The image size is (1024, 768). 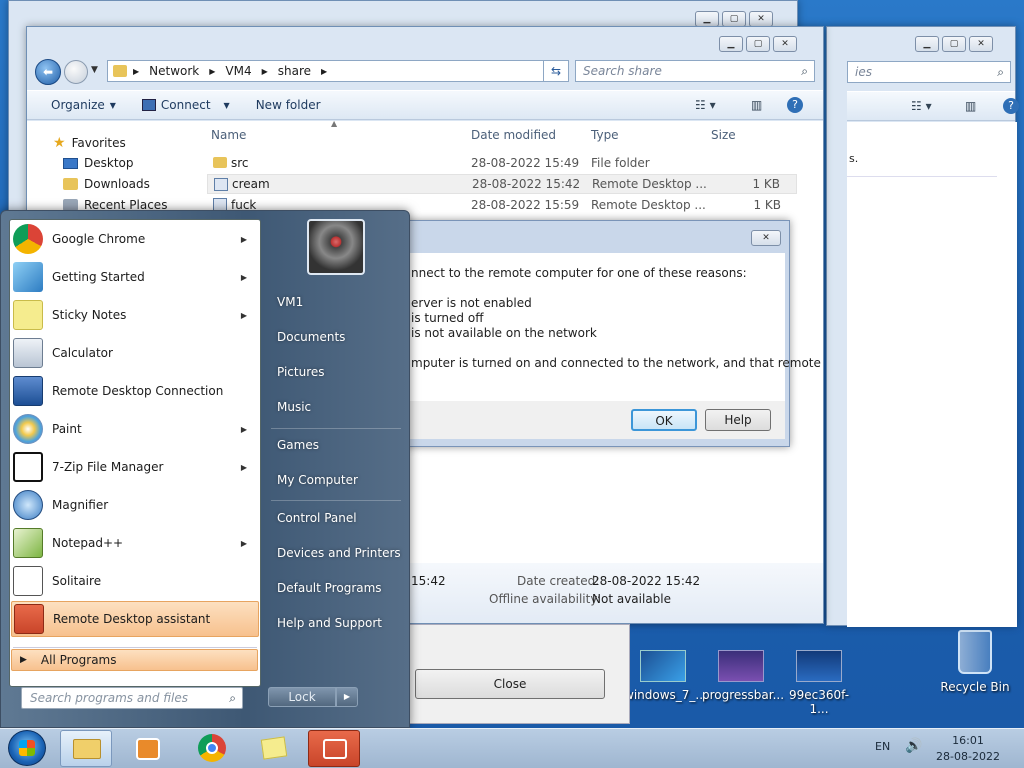 What do you see at coordinates (513, 135) in the screenshot?
I see `column-header-date: Date modified` at bounding box center [513, 135].